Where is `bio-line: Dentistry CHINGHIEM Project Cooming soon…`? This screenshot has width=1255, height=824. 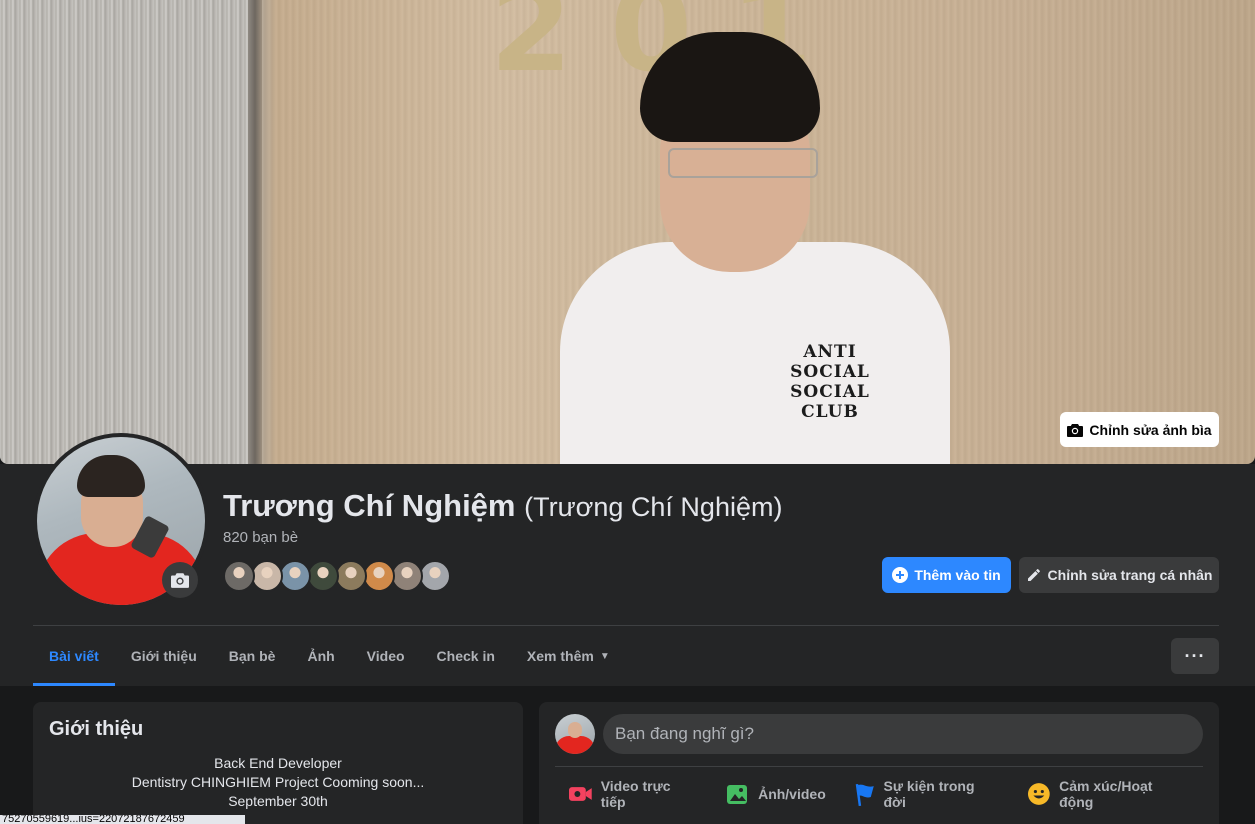
bio-line: Dentistry CHINGHIEM Project Cooming soon… is located at coordinates (278, 782).